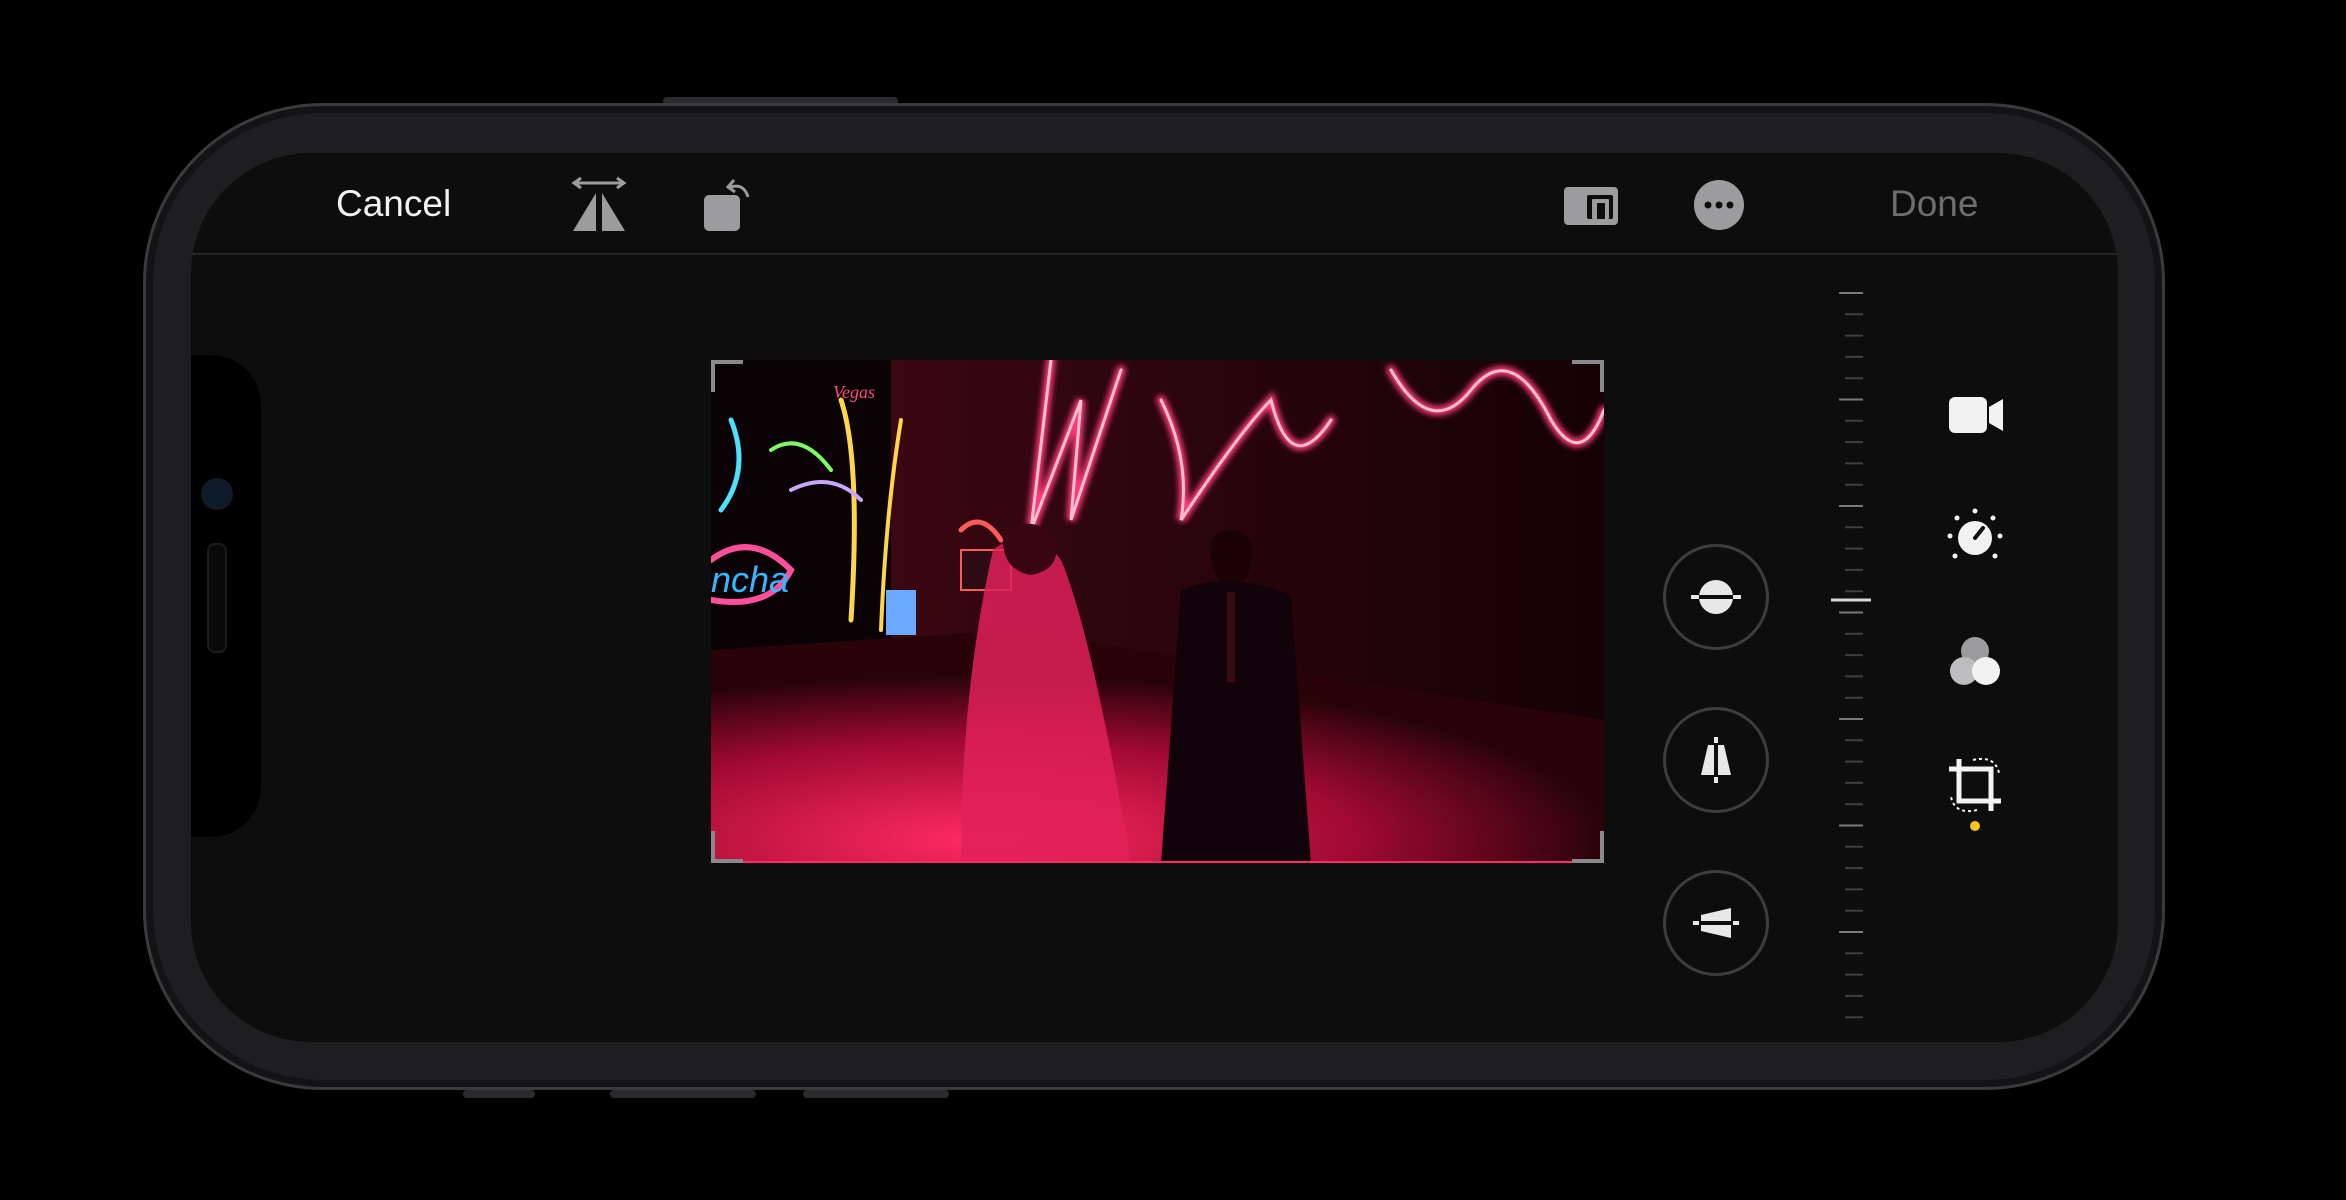  Describe the element at coordinates (1588, 376) in the screenshot. I see `crop-corner-top-right` at that location.